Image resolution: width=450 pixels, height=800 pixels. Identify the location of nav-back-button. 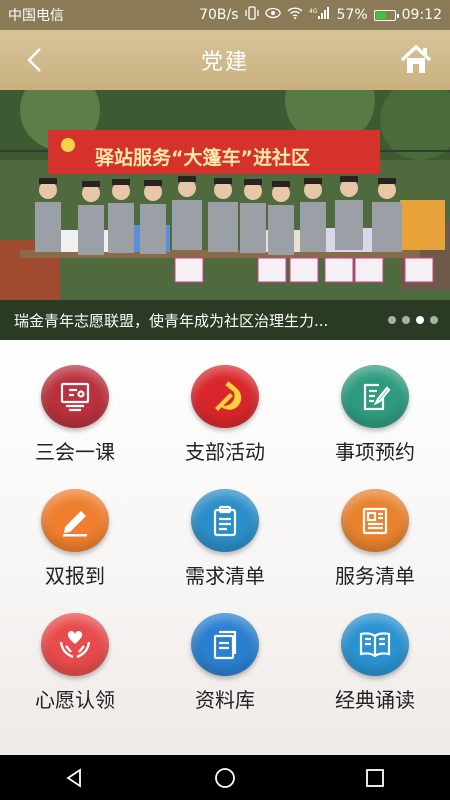
(75, 778).